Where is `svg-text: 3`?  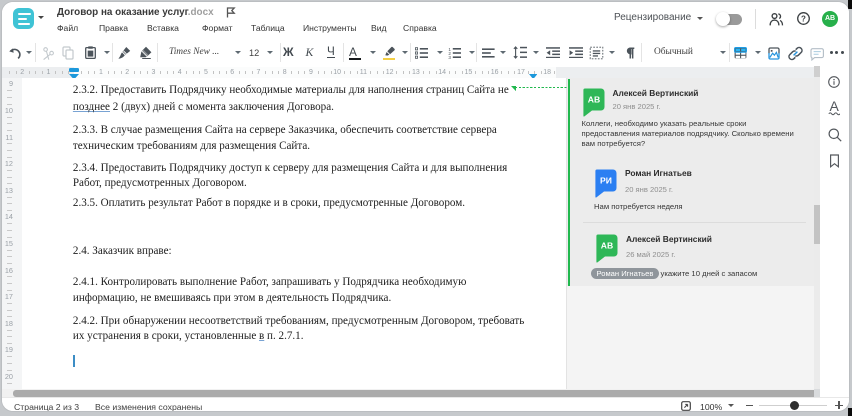
svg-text: 3 is located at coordinates (449, 57).